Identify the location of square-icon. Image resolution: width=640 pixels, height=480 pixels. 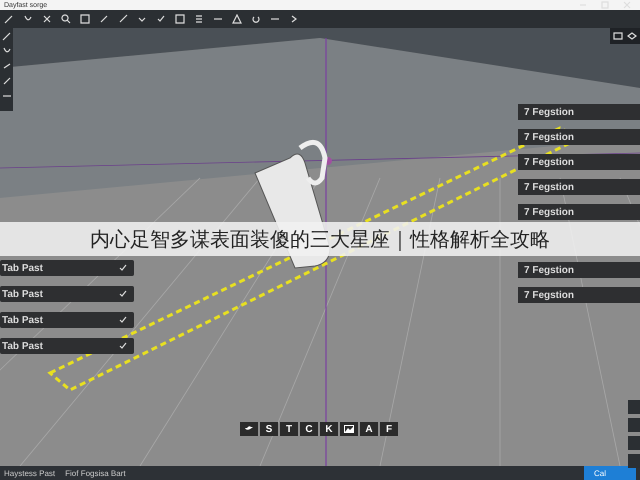
(180, 19).